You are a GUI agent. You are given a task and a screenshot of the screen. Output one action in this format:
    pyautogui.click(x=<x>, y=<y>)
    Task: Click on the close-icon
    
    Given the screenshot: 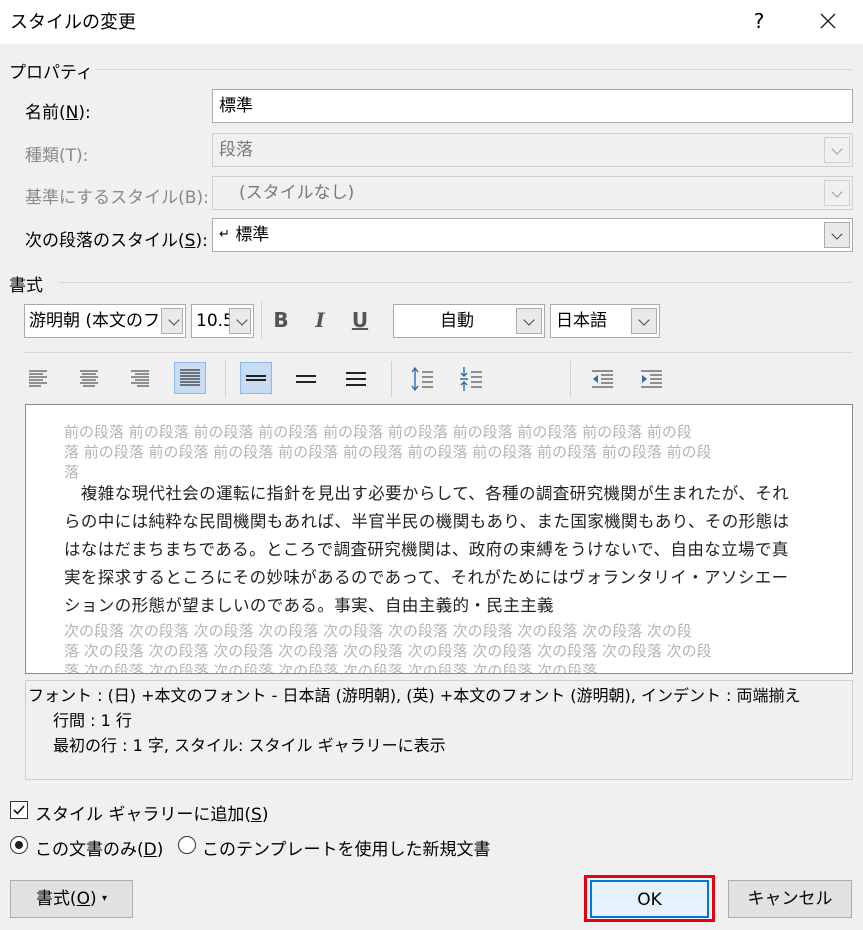 What is the action you would take?
    pyautogui.click(x=828, y=21)
    